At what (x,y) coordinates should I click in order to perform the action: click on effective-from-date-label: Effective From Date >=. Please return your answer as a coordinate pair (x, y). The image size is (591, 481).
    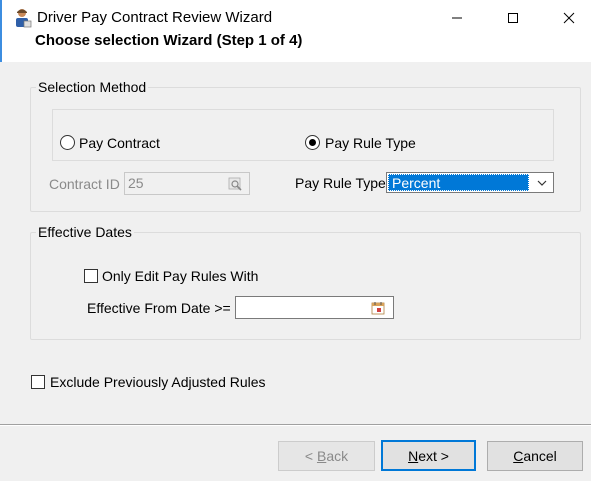
    Looking at the image, I should click on (159, 308).